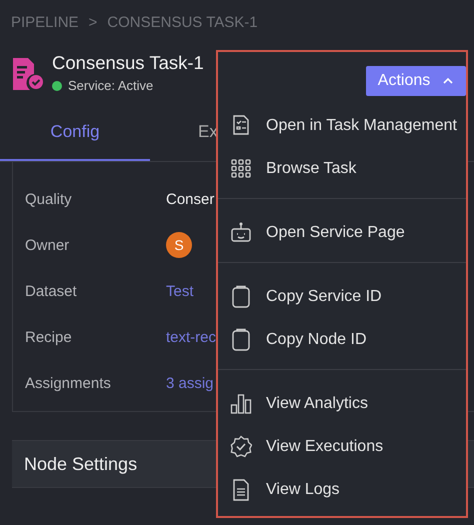 This screenshot has height=525, width=474. I want to click on field-link: 3 assig, so click(190, 383).